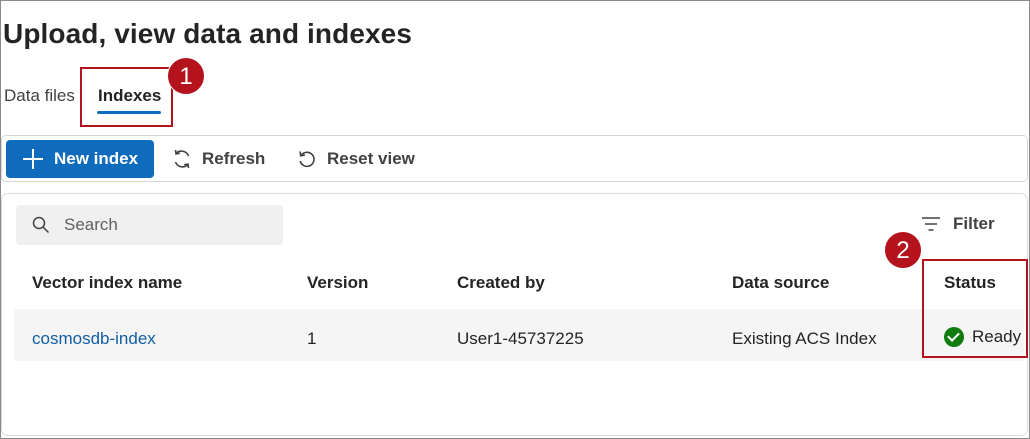  I want to click on reset-view-button: Reset view, so click(356, 159).